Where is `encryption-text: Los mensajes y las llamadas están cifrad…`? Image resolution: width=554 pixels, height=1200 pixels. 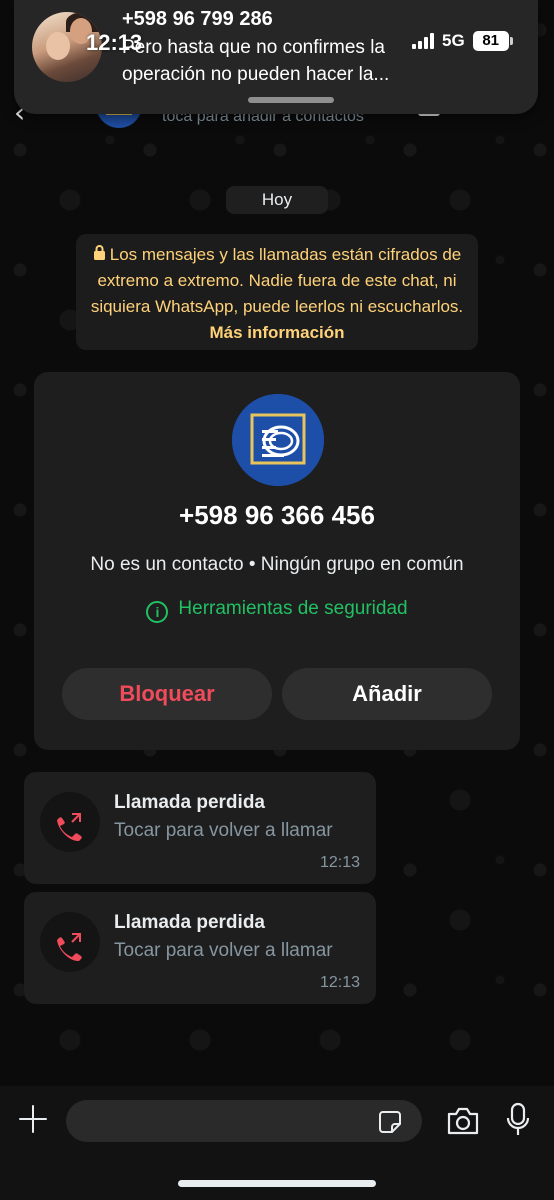
encryption-text: Los mensajes y las llamadas están cifrad… is located at coordinates (277, 280).